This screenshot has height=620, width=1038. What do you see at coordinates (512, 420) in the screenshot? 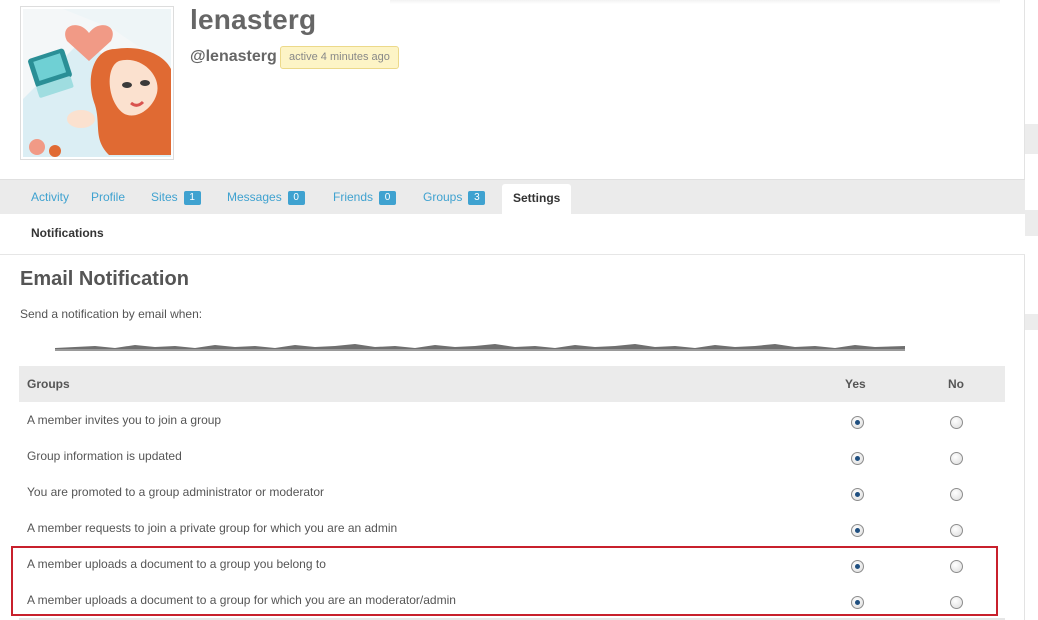
I see `table-row: A member invites you to join a group` at bounding box center [512, 420].